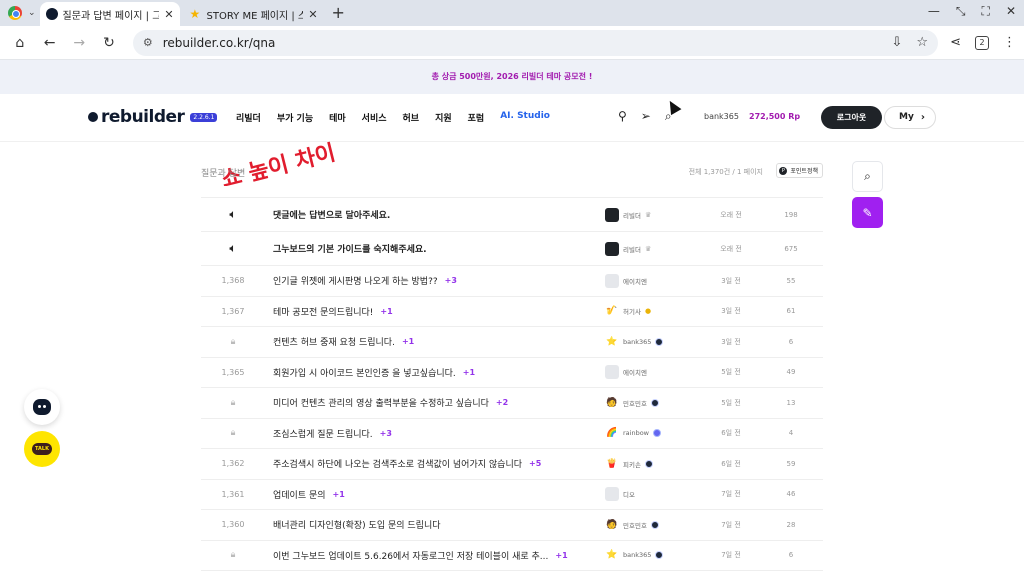 Image resolution: width=1024 pixels, height=582 pixels. I want to click on post-views: 4, so click(791, 433).